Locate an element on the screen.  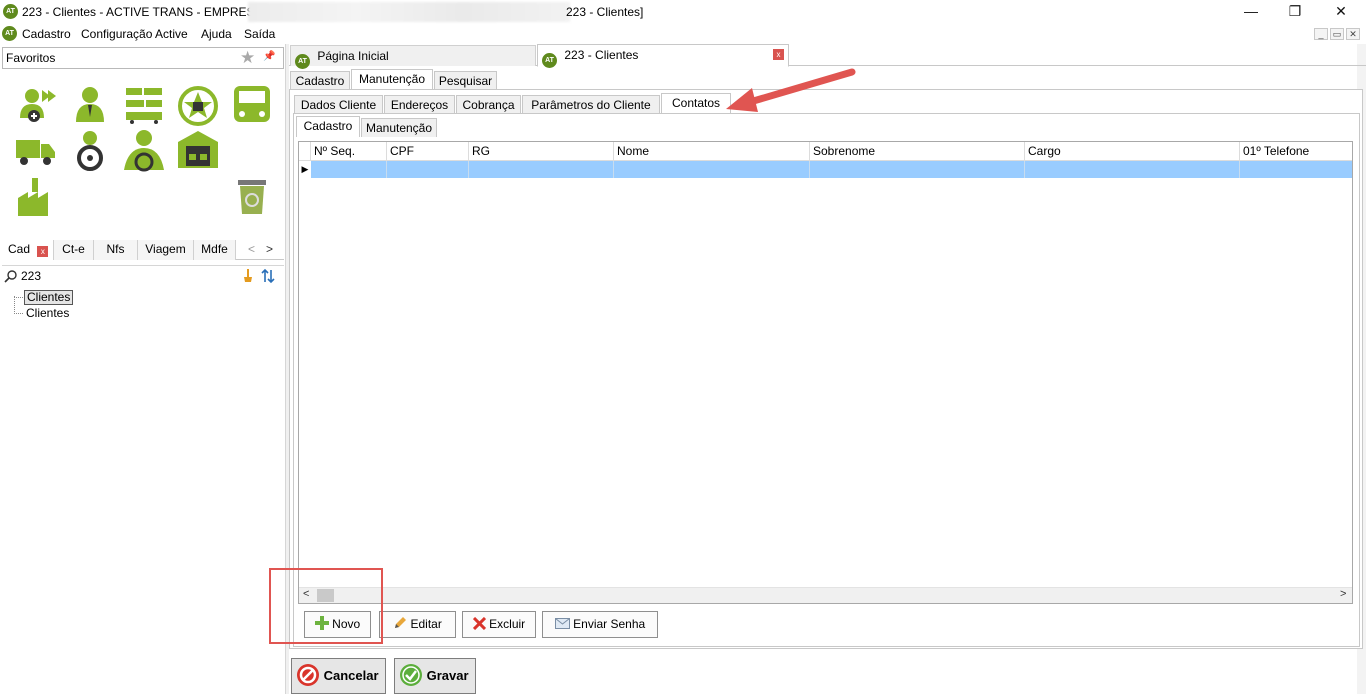
red-arrow-annotation is located at coordinates (791, 90).